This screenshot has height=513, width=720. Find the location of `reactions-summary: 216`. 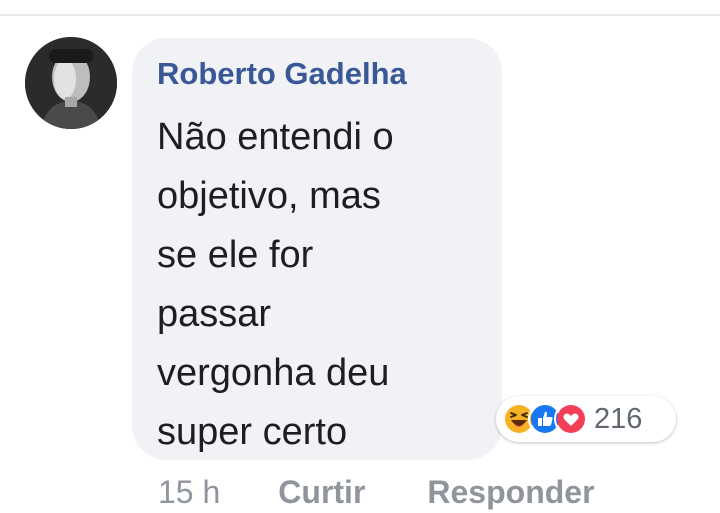

reactions-summary: 216 is located at coordinates (586, 419).